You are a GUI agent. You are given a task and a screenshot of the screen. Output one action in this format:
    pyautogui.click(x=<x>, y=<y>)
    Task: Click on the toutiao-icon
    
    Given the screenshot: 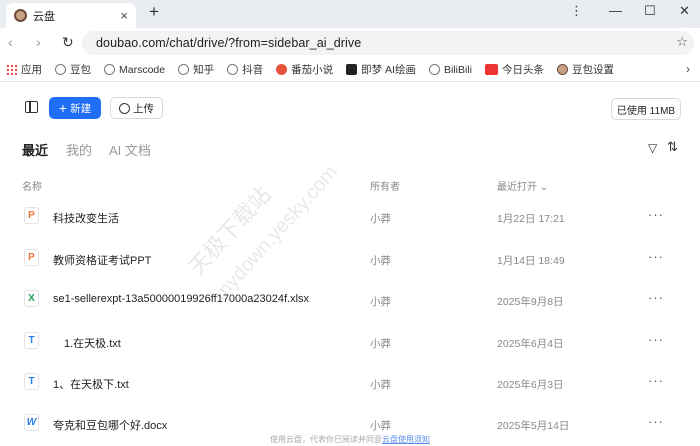 What is the action you would take?
    pyautogui.click(x=491, y=69)
    